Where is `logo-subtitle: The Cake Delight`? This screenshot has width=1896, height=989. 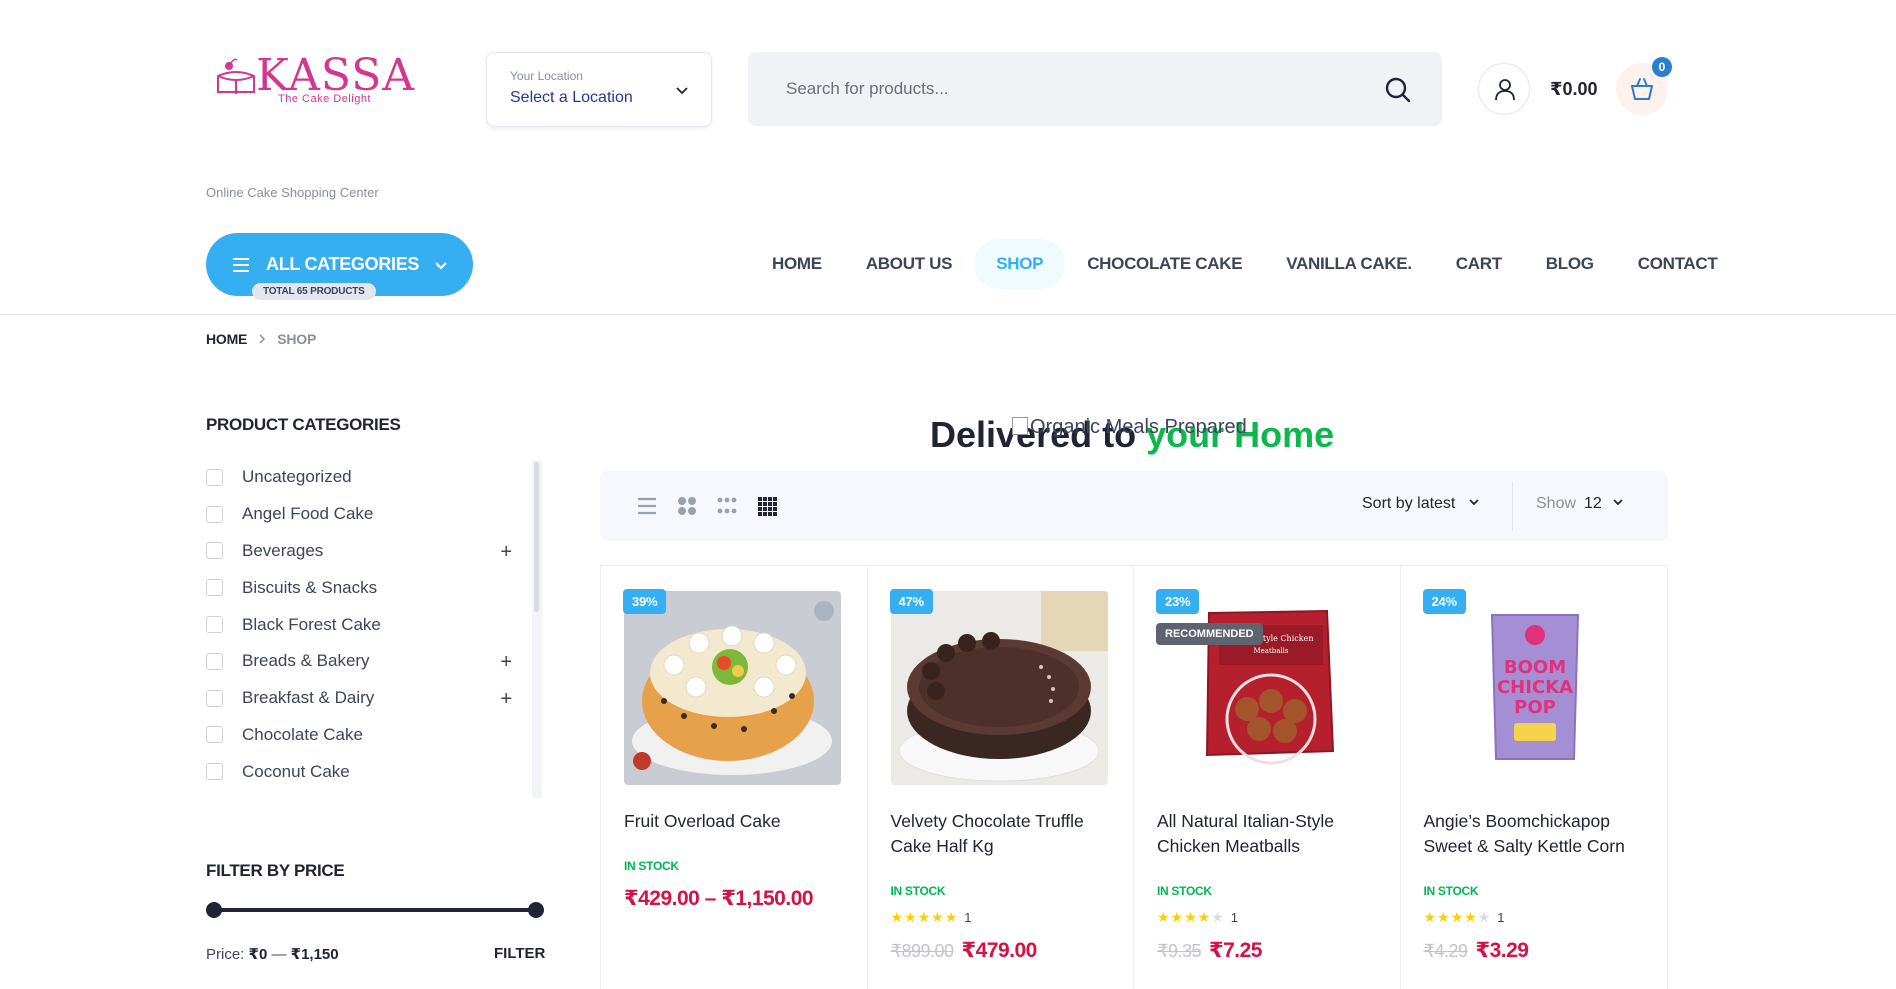
logo-subtitle: The Cake Delight is located at coordinates (324, 99).